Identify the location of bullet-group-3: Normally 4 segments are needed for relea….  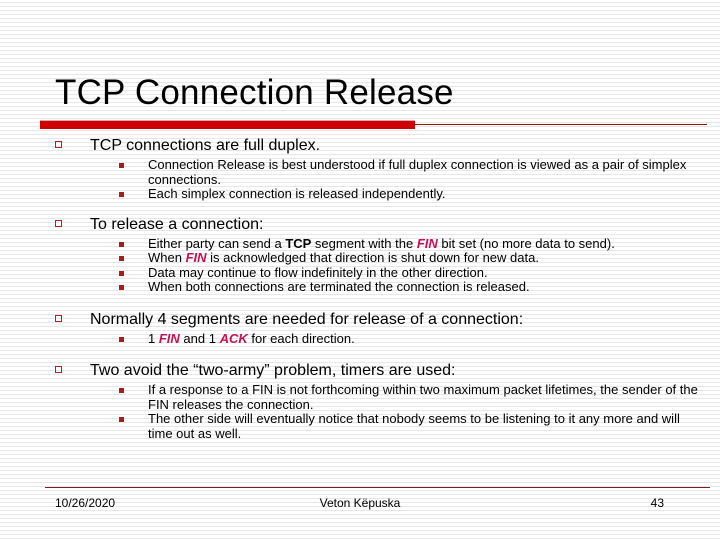
(360, 328).